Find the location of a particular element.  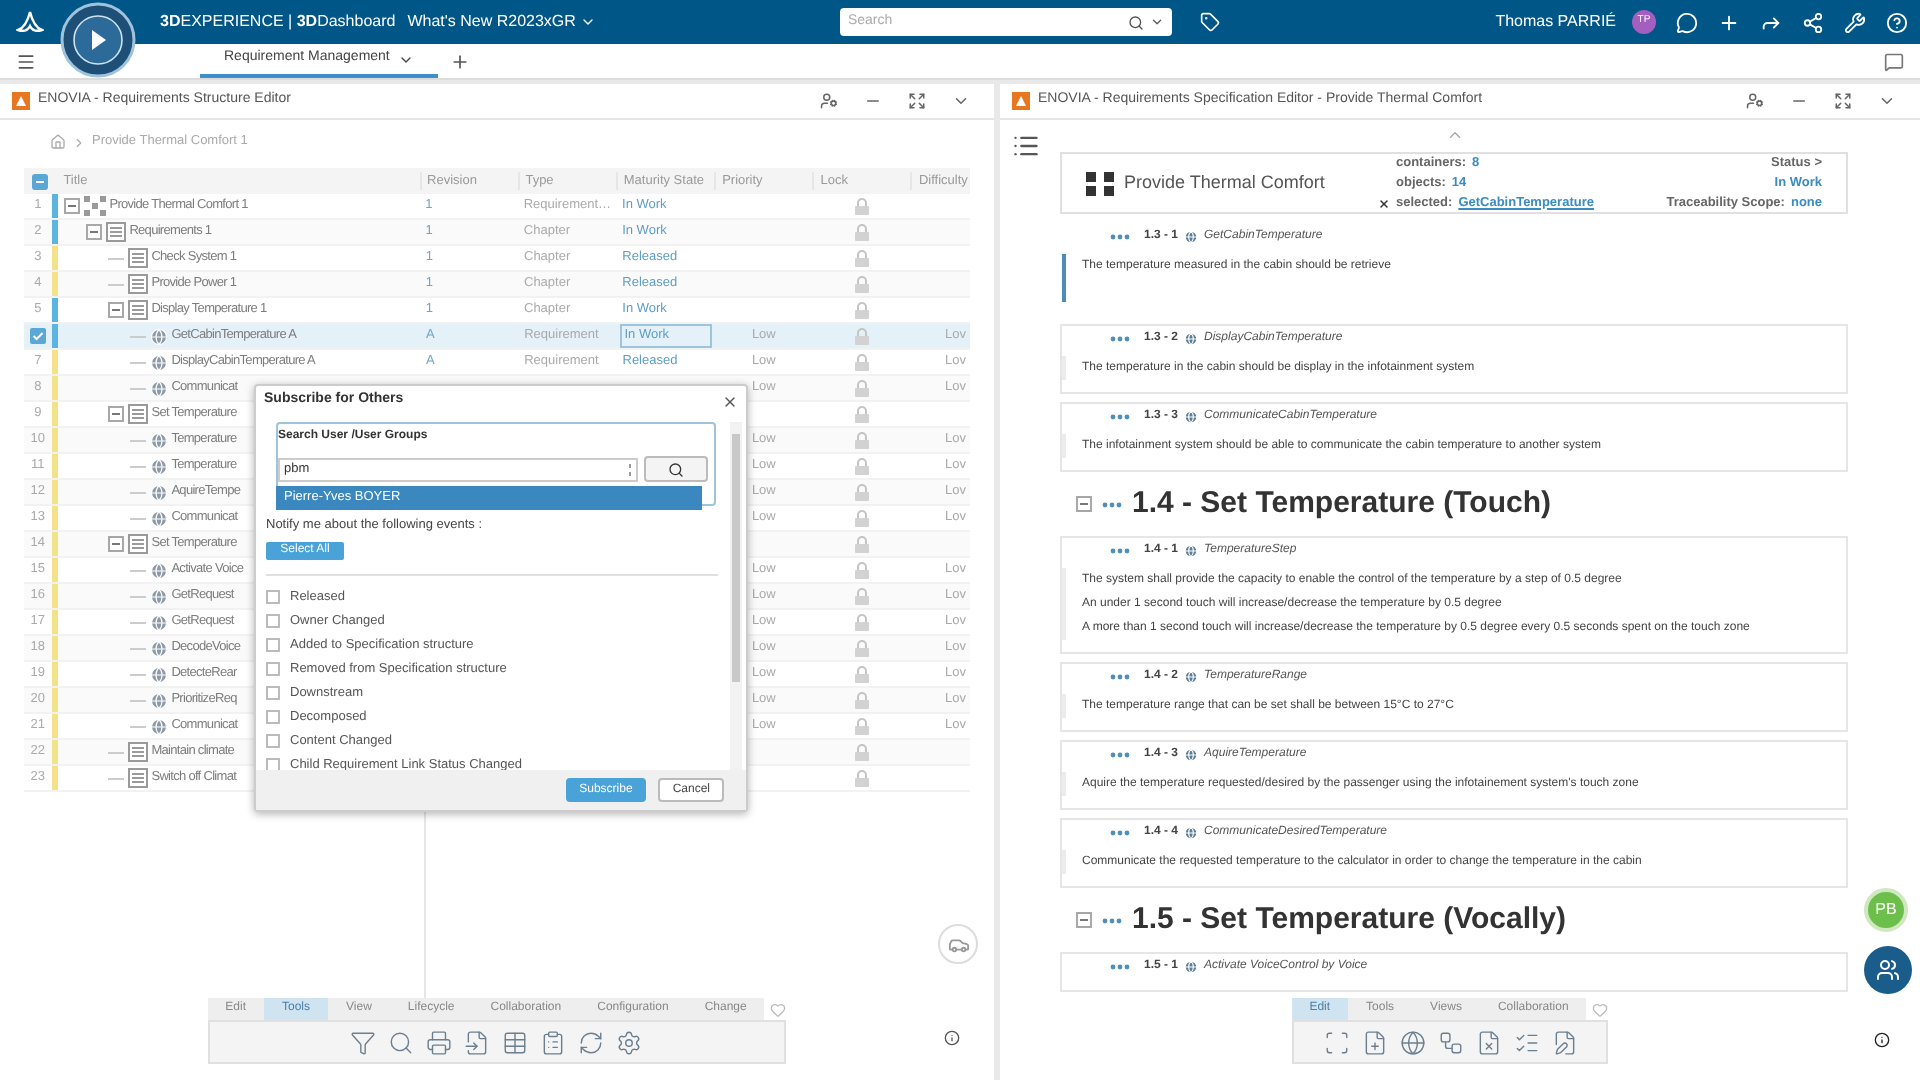

section-heading: 1.5 - Set Temperature (Vocally) is located at coordinates (1349, 919).